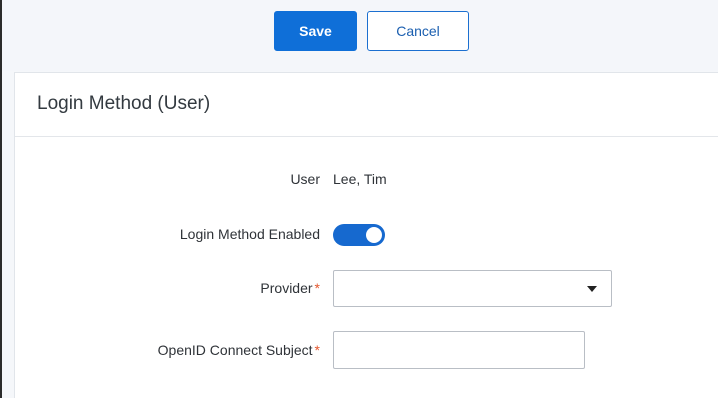  What do you see at coordinates (305, 179) in the screenshot?
I see `user-label: User` at bounding box center [305, 179].